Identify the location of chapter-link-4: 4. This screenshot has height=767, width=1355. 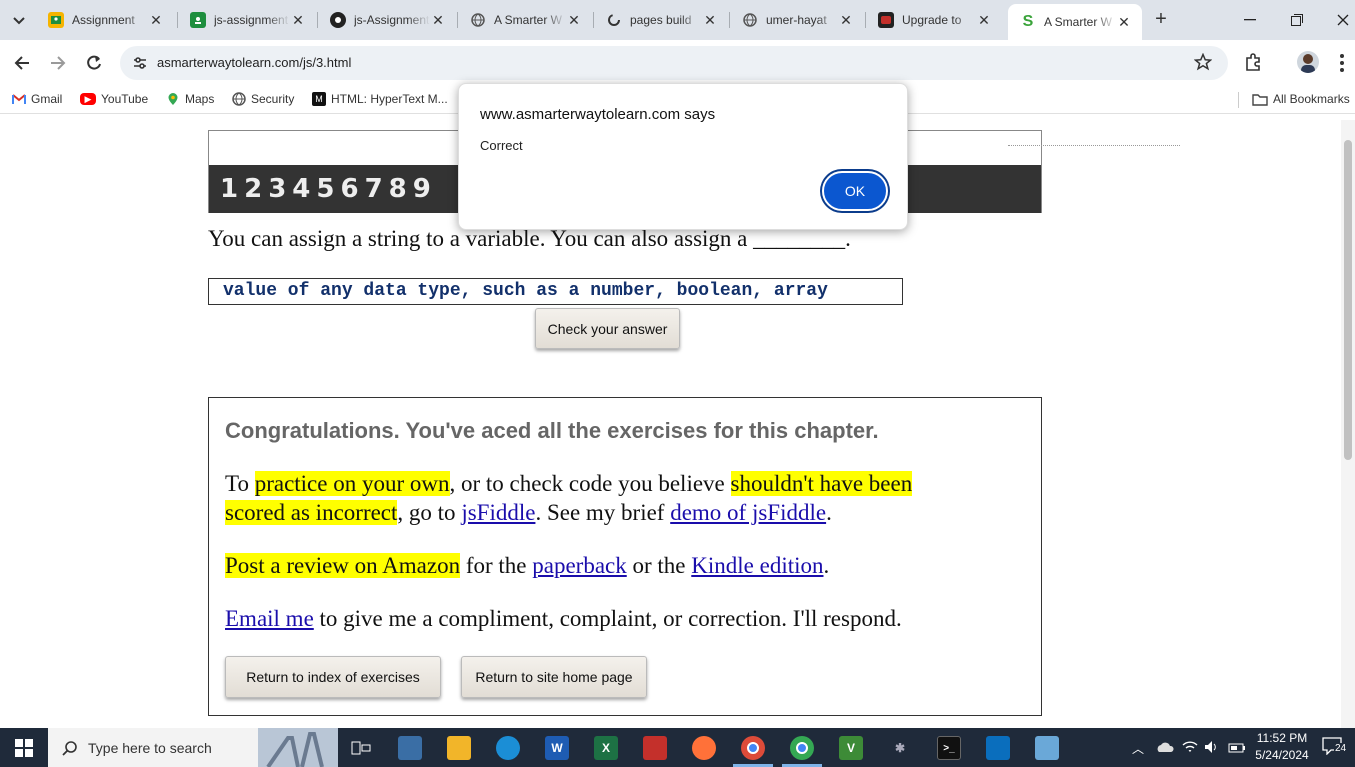
(301, 189).